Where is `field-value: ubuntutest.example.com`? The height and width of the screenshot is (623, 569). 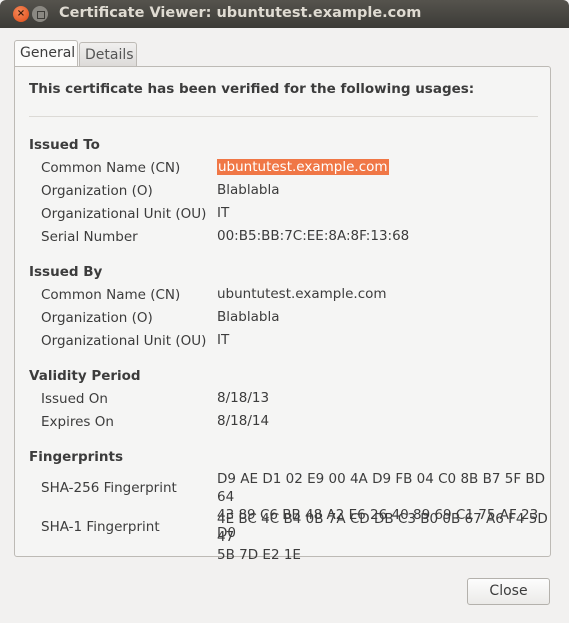
field-value: ubuntutest.example.com is located at coordinates (302, 294).